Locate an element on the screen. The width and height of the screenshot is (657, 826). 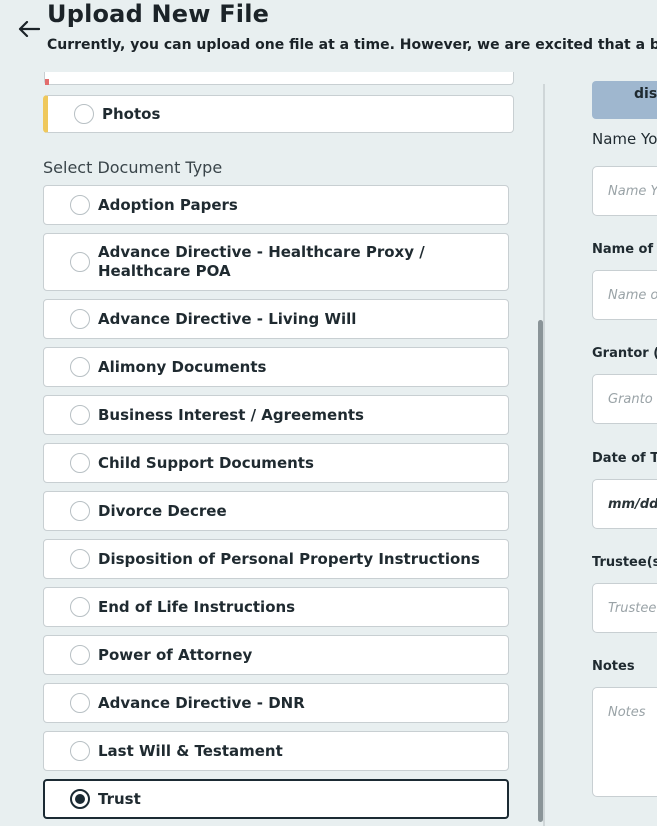
name-of-input: Name o is located at coordinates (624, 295).